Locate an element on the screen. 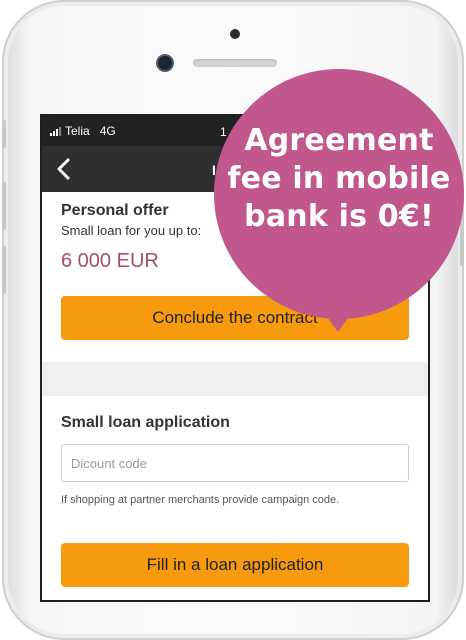 This screenshot has width=466, height=640. offer-title: Personal offer is located at coordinates (115, 210).